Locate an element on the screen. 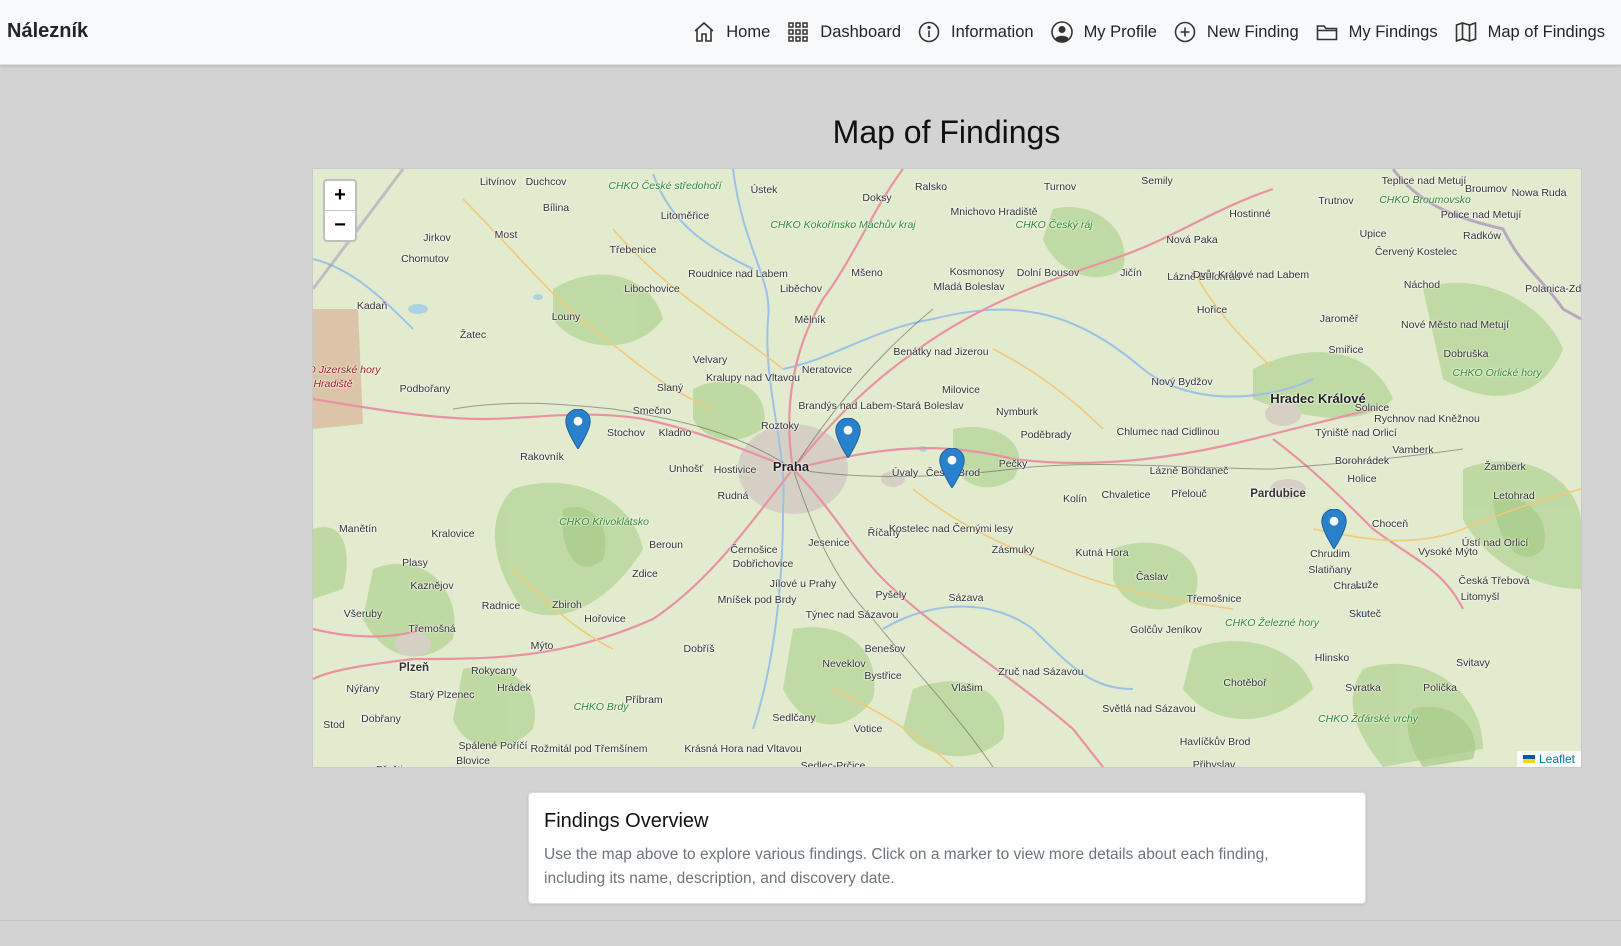 This screenshot has height=946, width=1621. nav-item-my-findings: My Findings is located at coordinates (1376, 32).